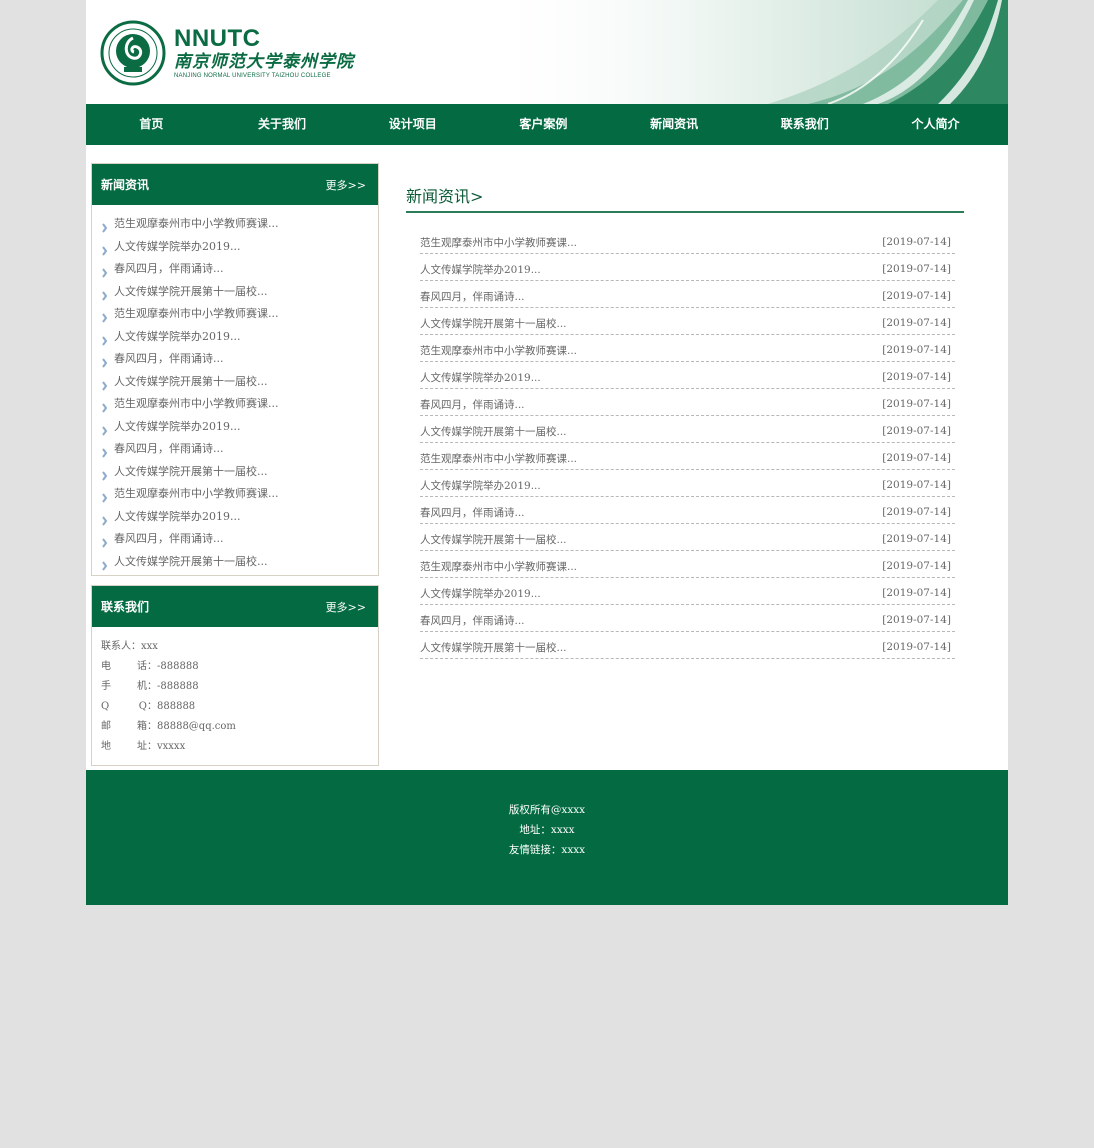 This screenshot has height=1148, width=1094. I want to click on contact-row: Q Q ：888888, so click(235, 707).